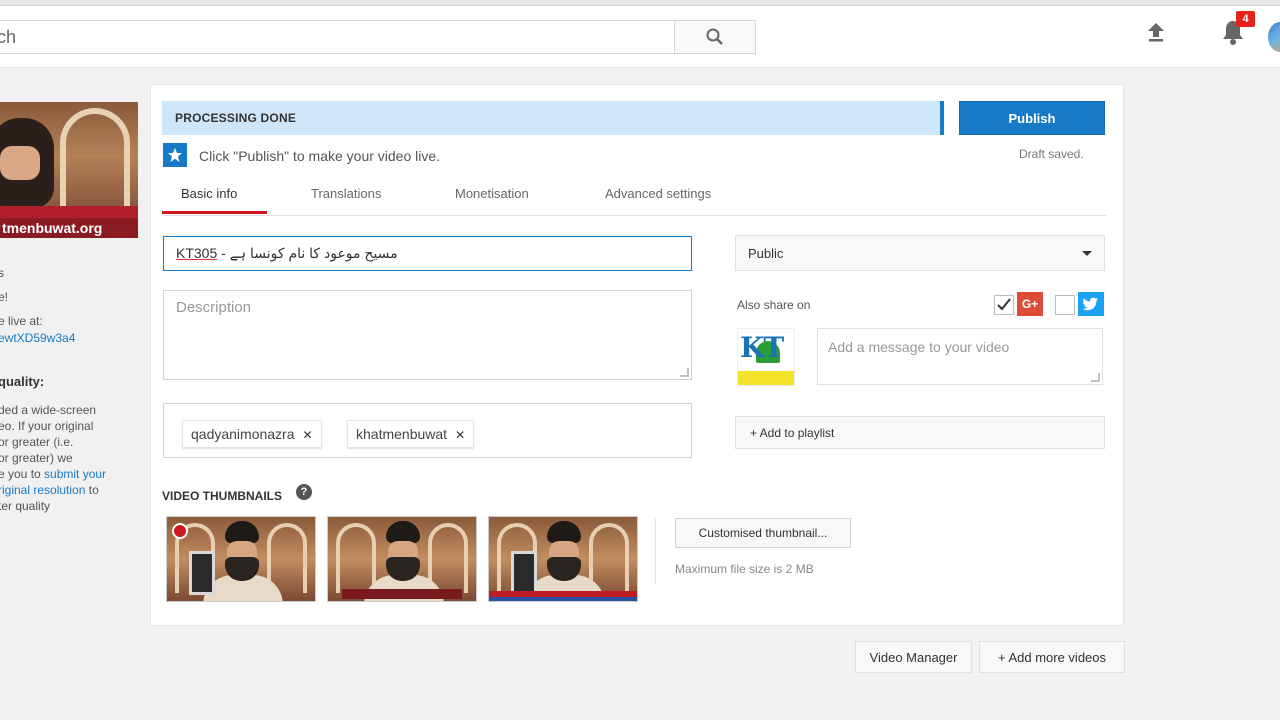  What do you see at coordinates (320, 156) in the screenshot?
I see `publish-hint: Click "Publish" to make your video live.` at bounding box center [320, 156].